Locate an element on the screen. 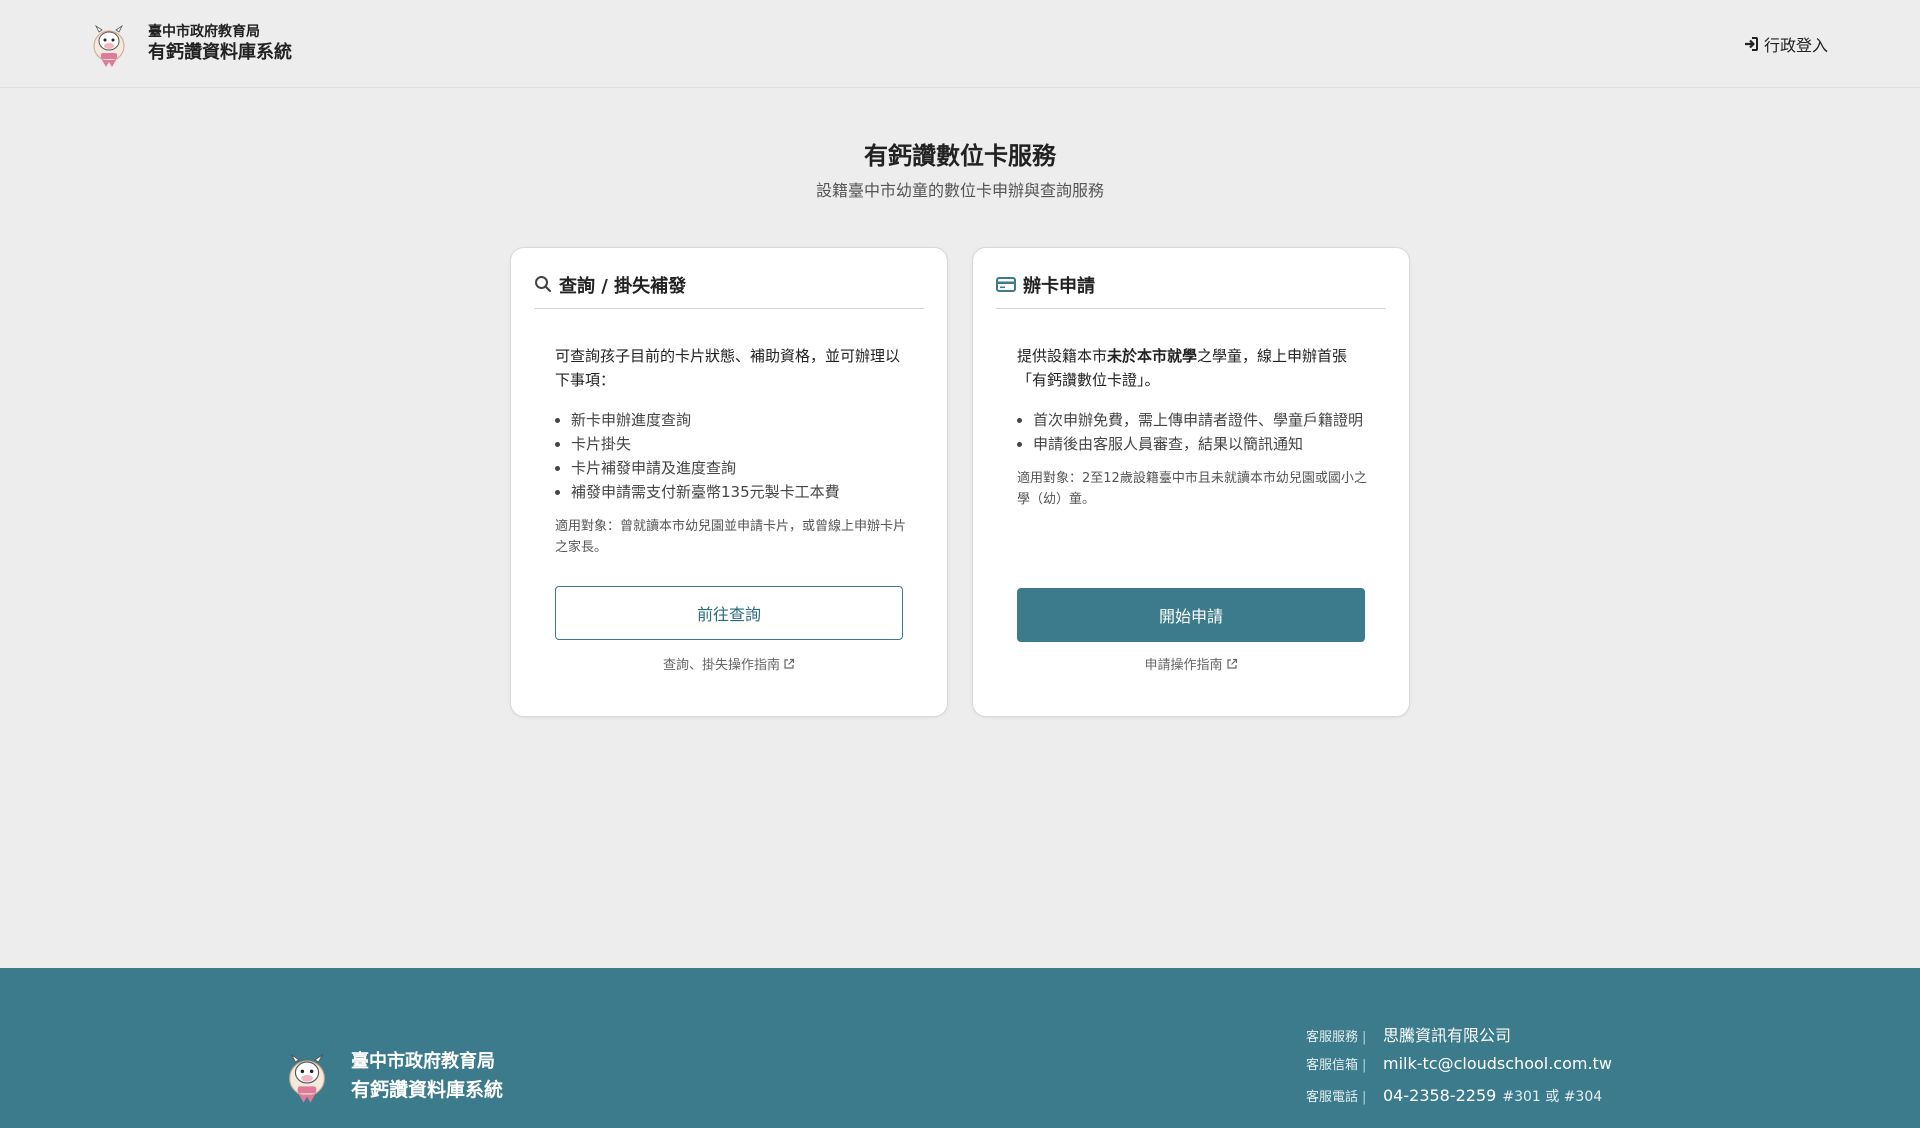 The height and width of the screenshot is (1128, 1920). contact-email: 客服信箱 | milk-tc@cloudschool.com.tw is located at coordinates (1459, 1063).